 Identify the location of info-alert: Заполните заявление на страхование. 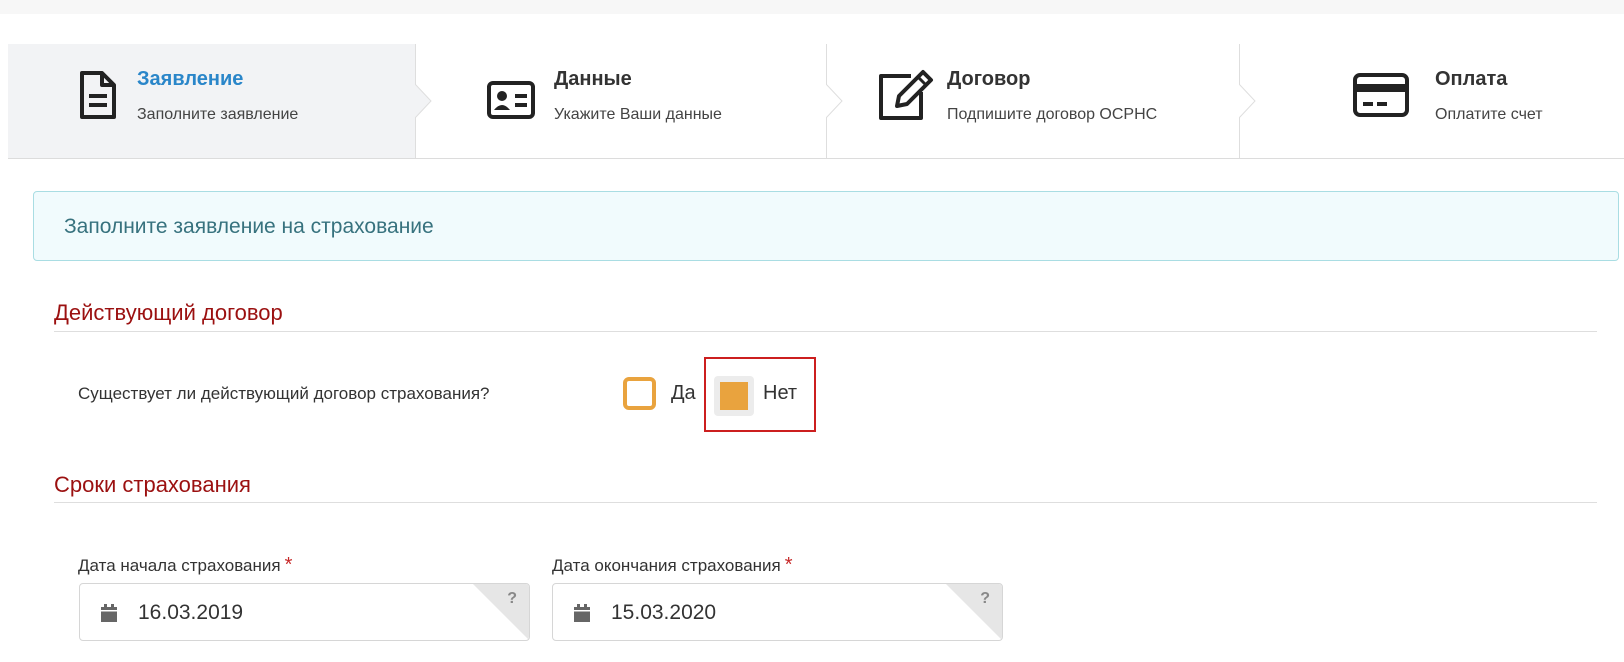
(826, 226).